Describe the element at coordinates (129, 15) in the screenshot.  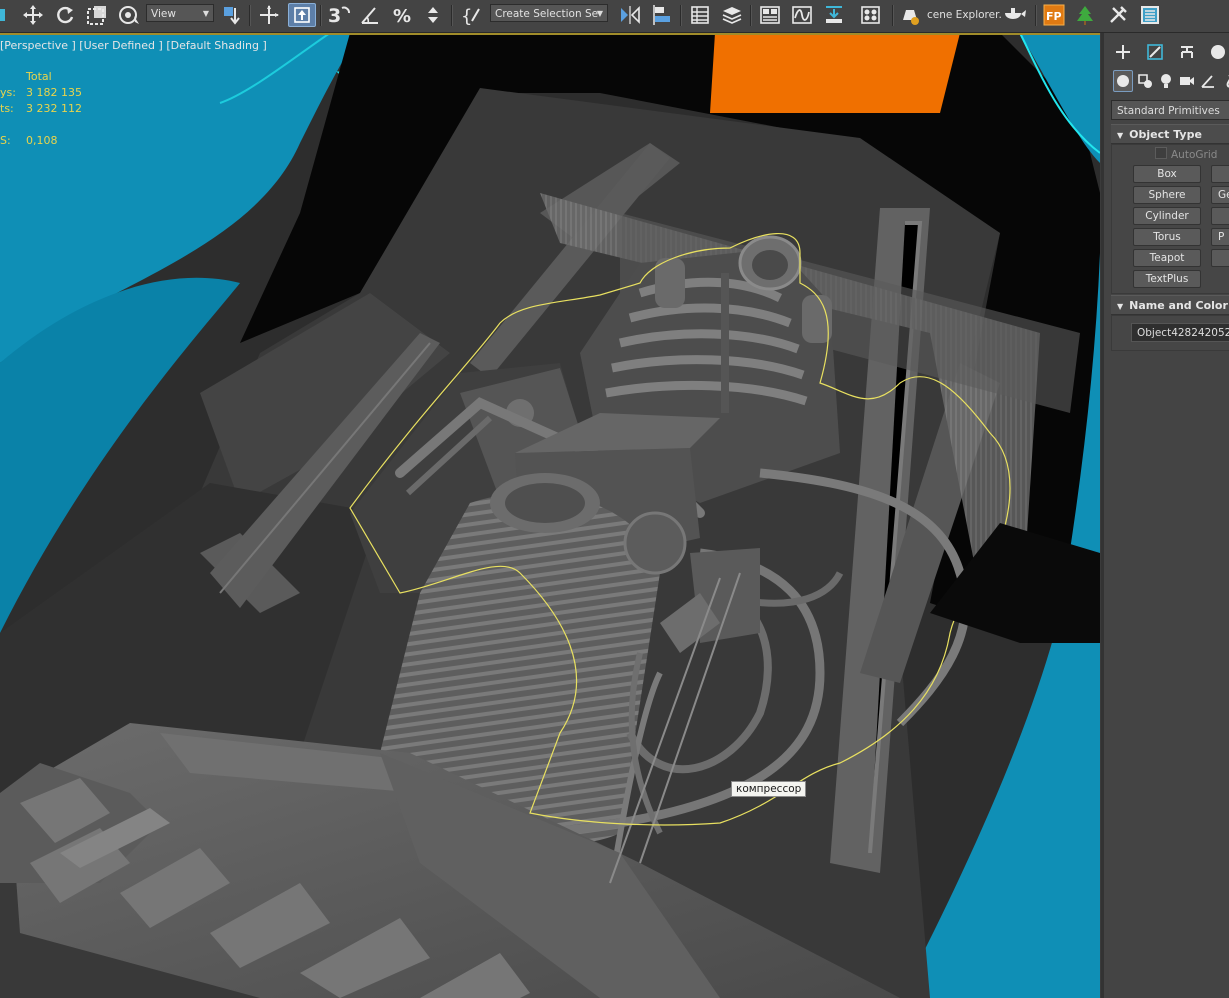
I see `select-place-icon` at that location.